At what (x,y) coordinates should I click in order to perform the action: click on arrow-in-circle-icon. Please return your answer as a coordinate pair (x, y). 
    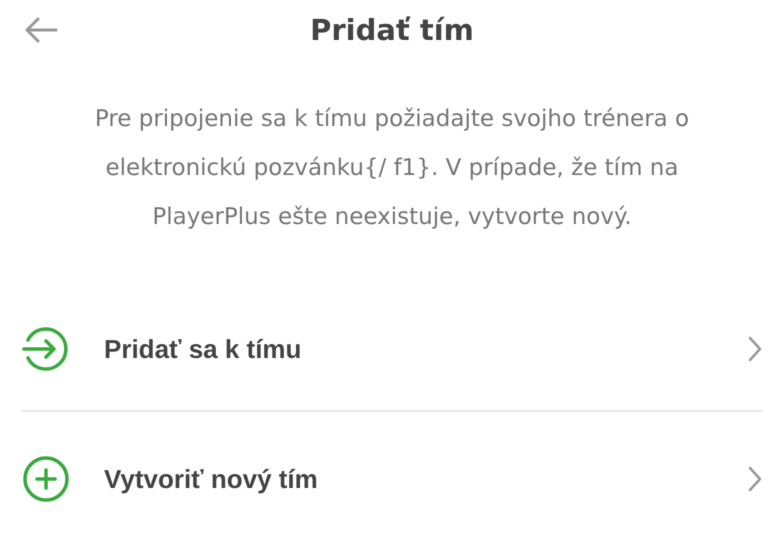
    Looking at the image, I should click on (46, 349).